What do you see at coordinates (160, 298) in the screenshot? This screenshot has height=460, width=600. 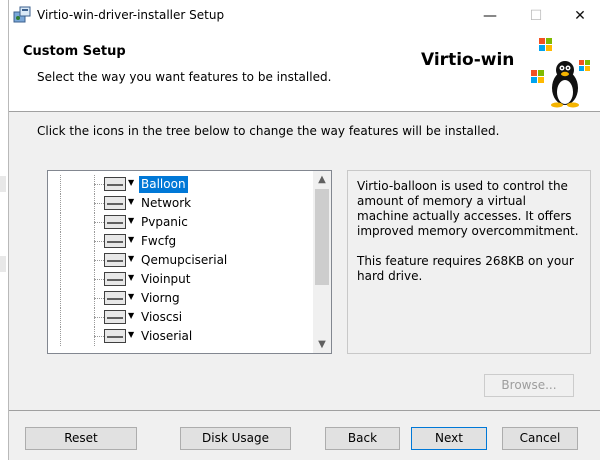 I see `tree-item-label: Viorng` at bounding box center [160, 298].